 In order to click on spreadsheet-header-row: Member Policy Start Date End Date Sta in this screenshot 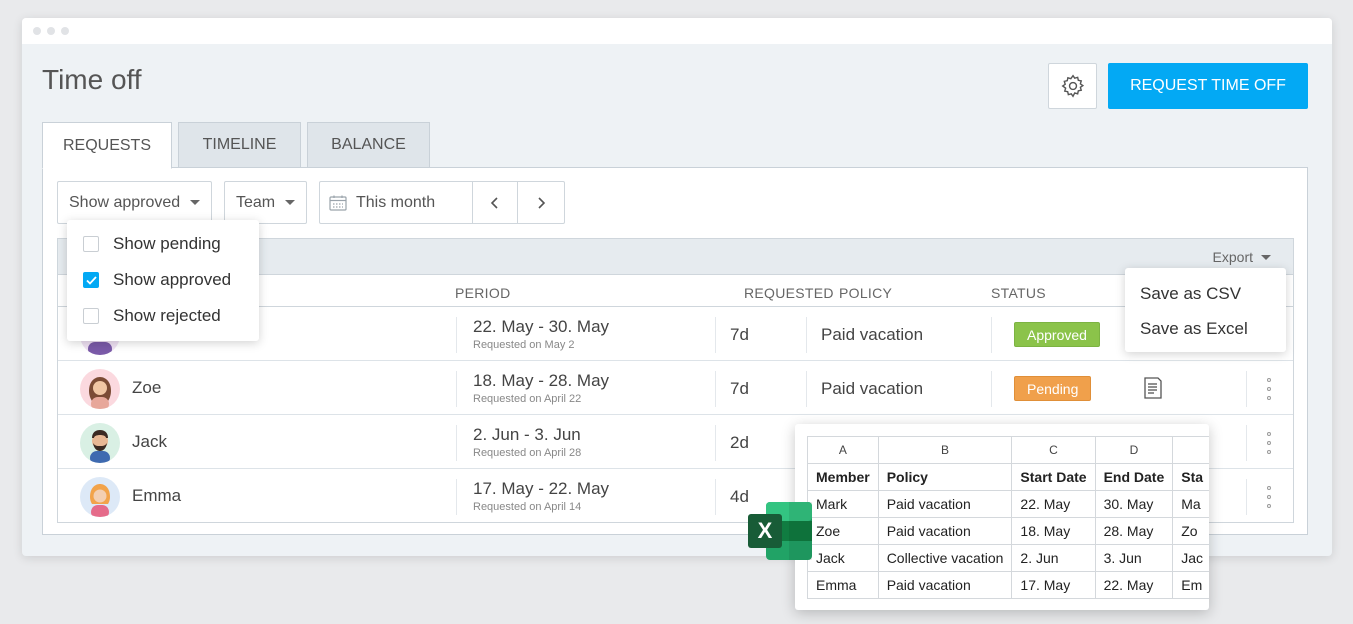, I will do `click(1008, 477)`.